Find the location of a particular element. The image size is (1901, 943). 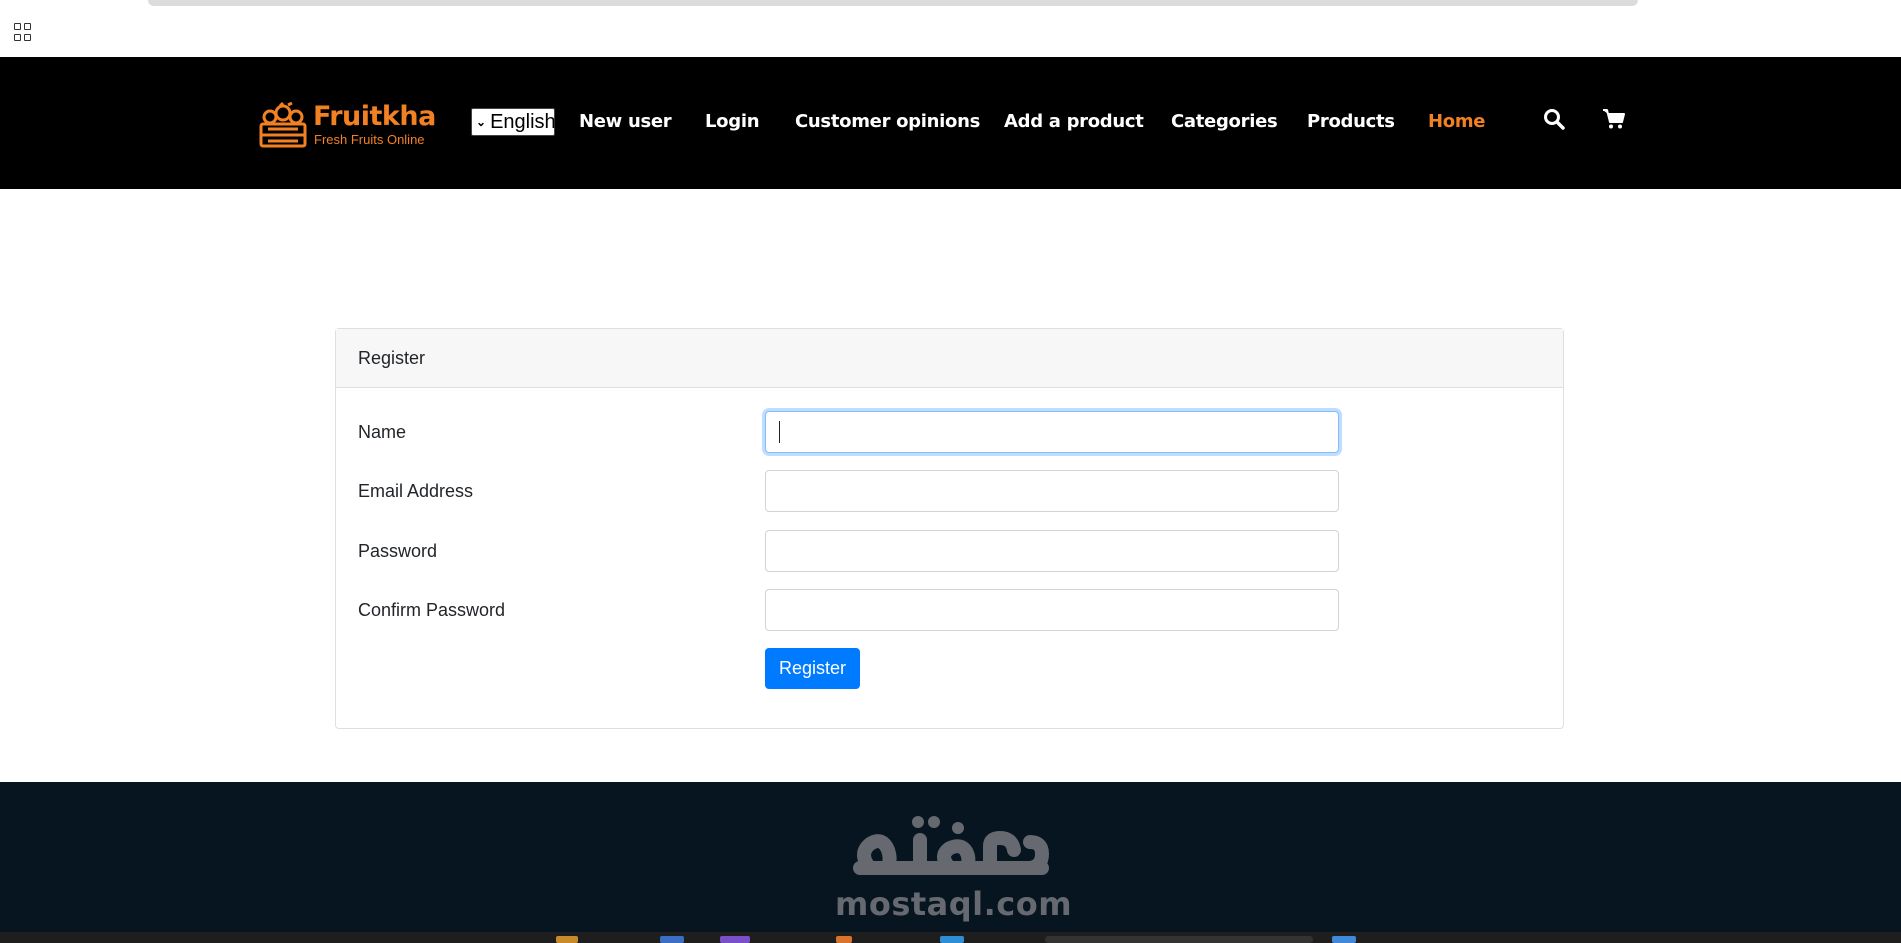

name-label: Name is located at coordinates (382, 432).